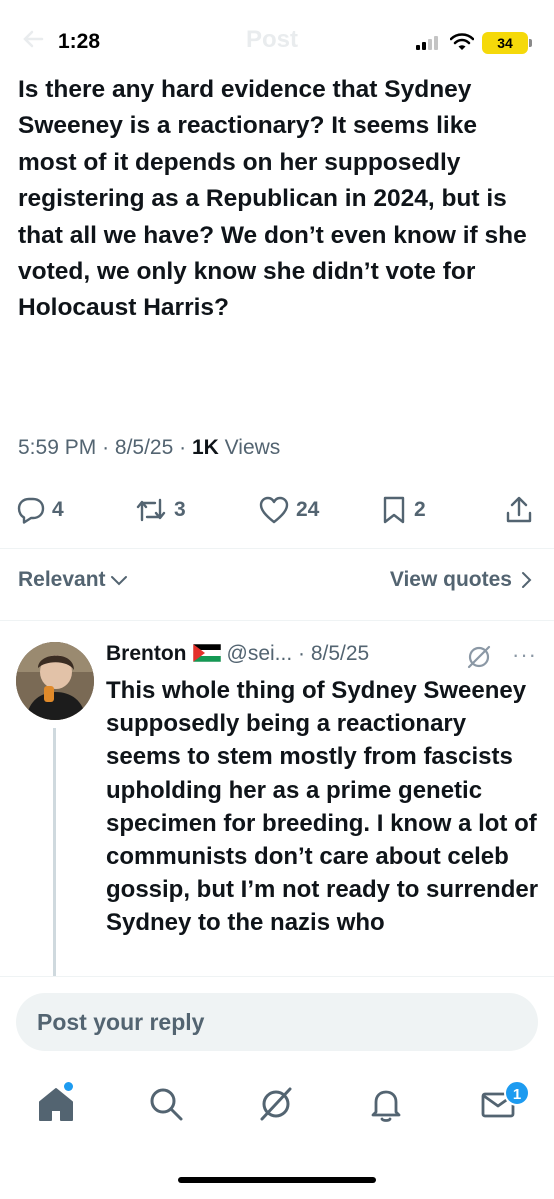 The image size is (554, 1199). I want to click on tab-notifications, so click(388, 1106).